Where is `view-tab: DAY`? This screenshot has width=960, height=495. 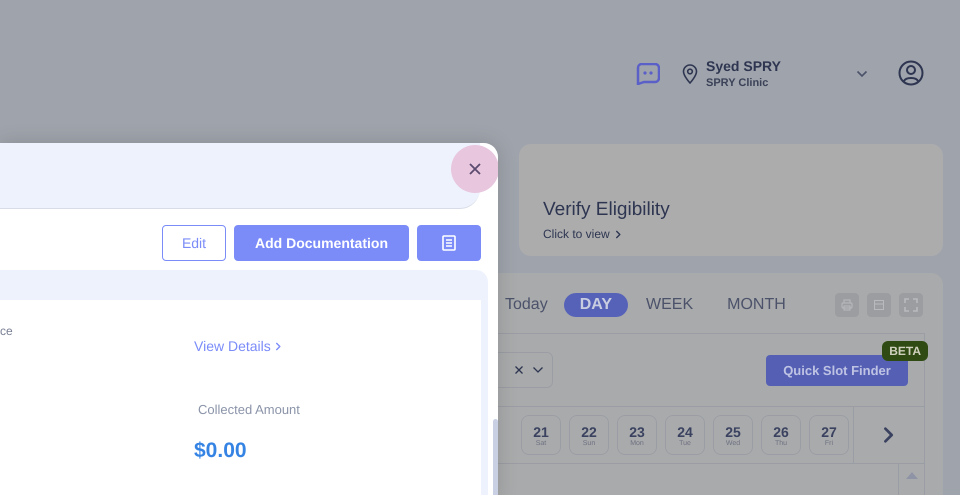
view-tab: DAY is located at coordinates (596, 305).